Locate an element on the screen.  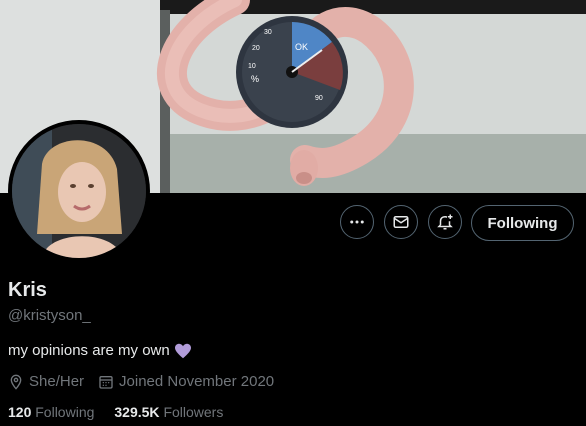
profile-bio: my opinions are my own is located at coordinates (100, 350).